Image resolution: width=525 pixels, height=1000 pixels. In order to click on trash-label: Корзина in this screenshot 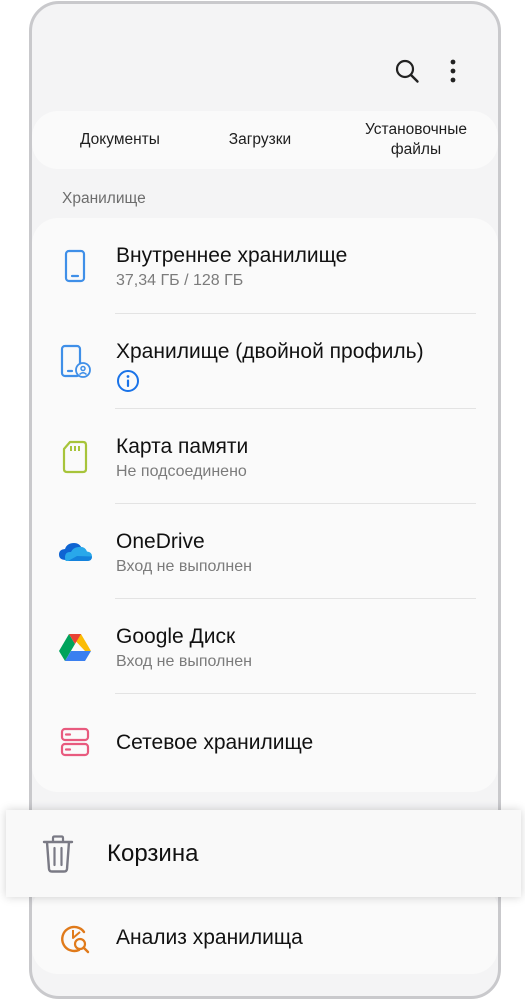, I will do `click(153, 853)`.